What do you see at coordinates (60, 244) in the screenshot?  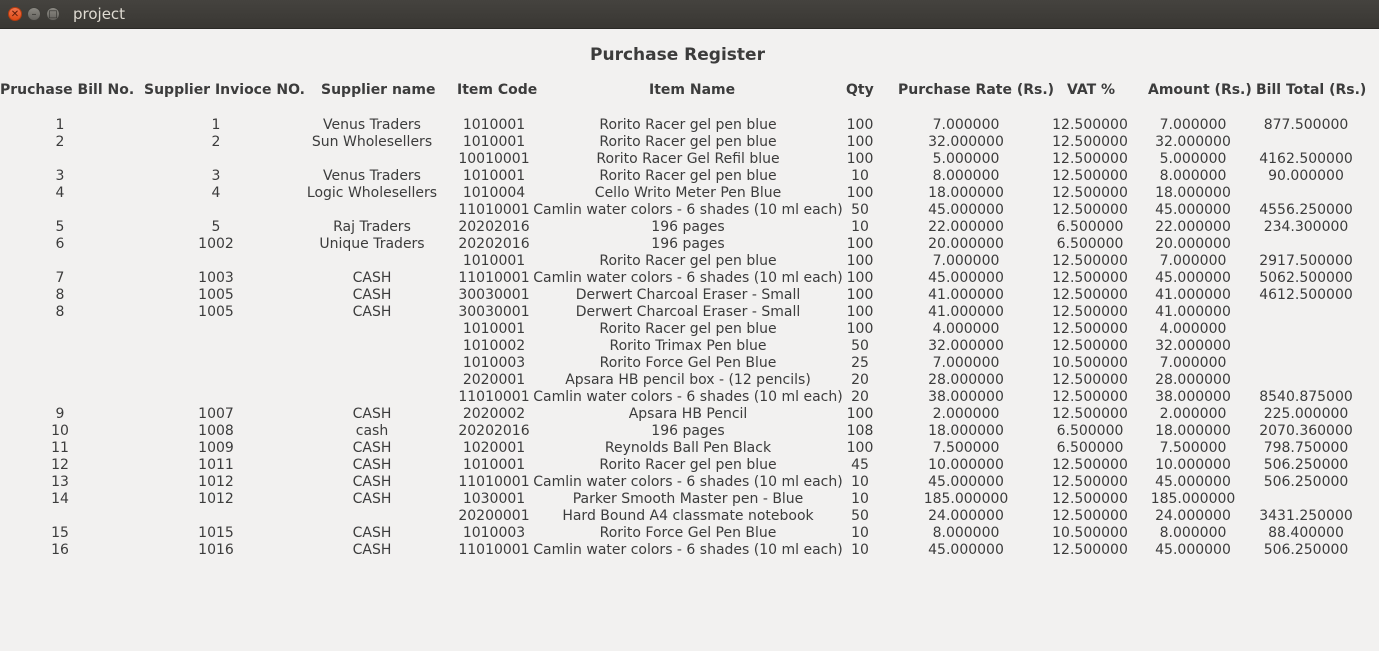 I see `bill-no-cell: 6` at bounding box center [60, 244].